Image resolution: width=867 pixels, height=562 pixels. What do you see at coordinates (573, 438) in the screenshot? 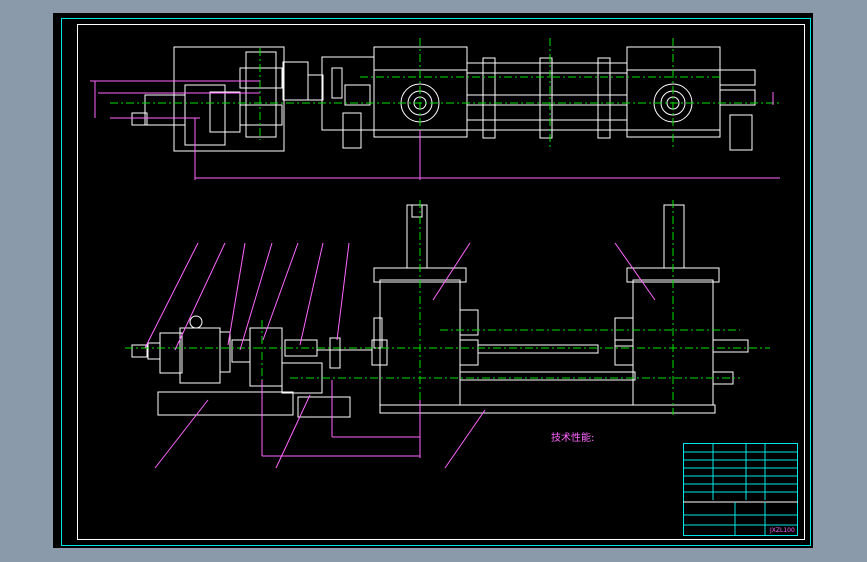
I see `tech-performance-heading: 技术性能:` at bounding box center [573, 438].